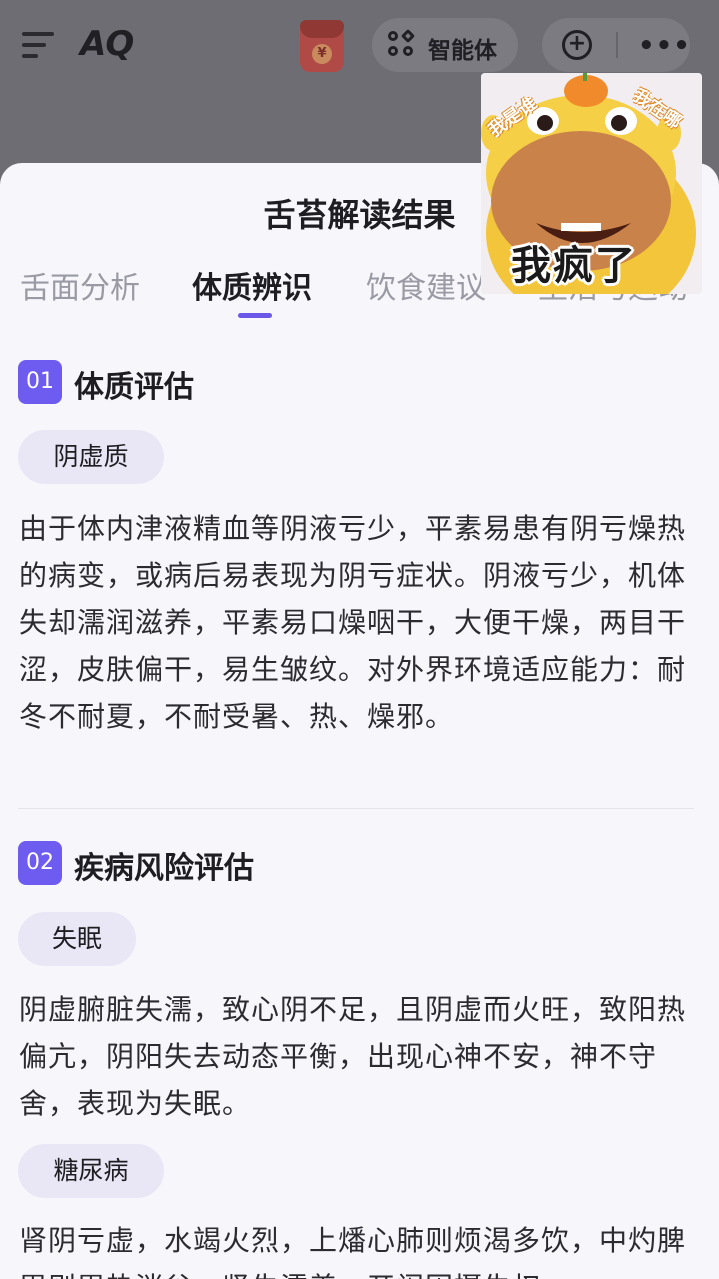  Describe the element at coordinates (91, 1171) in the screenshot. I see `risk-tag-diabetes: 糖尿病` at that location.